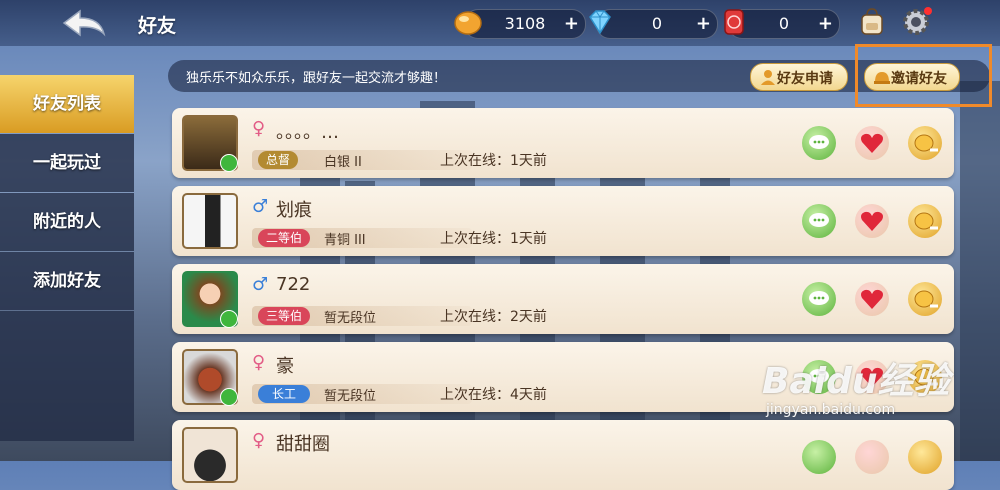  I want to click on baidu-watermark: Baidu经验 jingyan.baidu.com, so click(855, 385).